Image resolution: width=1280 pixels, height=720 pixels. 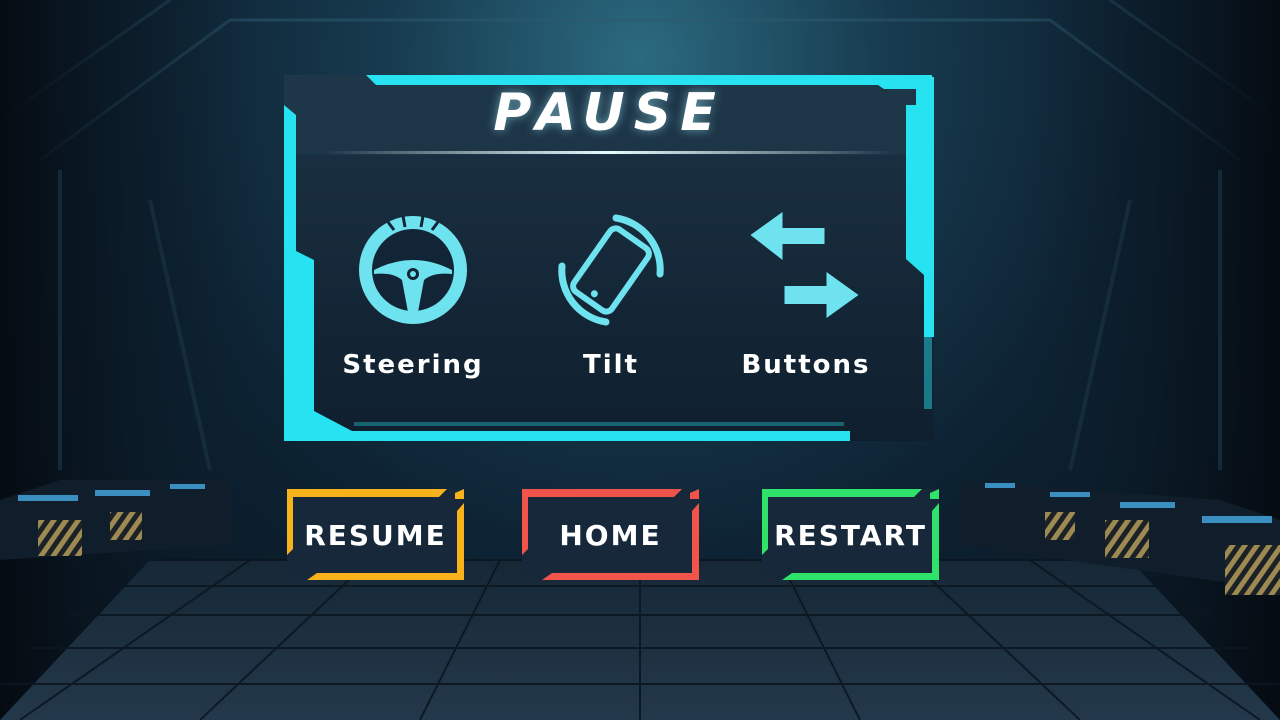 I want to click on control-label-steering: Steering, so click(x=413, y=365).